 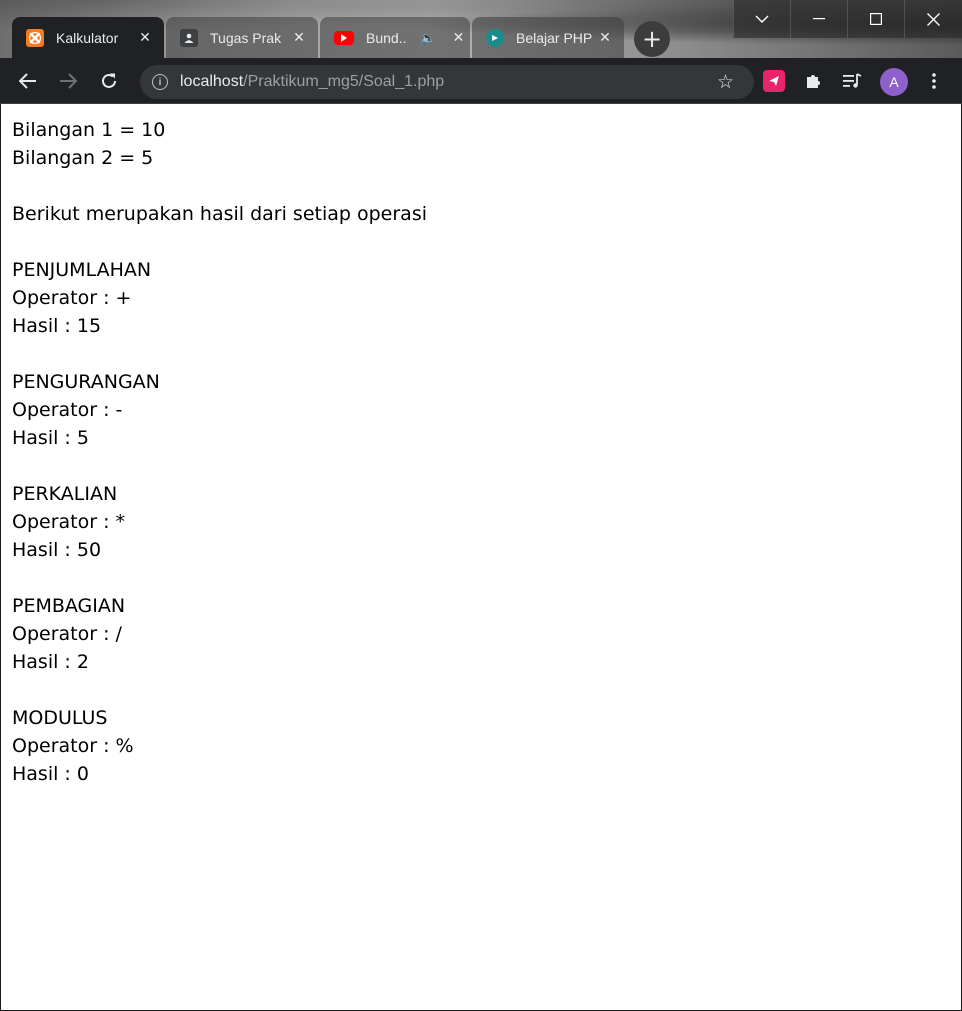 I want to click on more-menu-icon, so click(x=934, y=81).